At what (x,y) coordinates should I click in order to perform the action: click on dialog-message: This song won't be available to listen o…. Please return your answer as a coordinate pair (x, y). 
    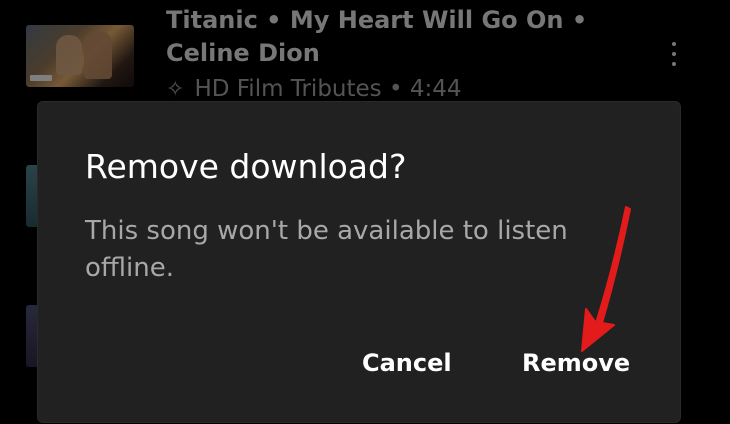
    Looking at the image, I should click on (326, 249).